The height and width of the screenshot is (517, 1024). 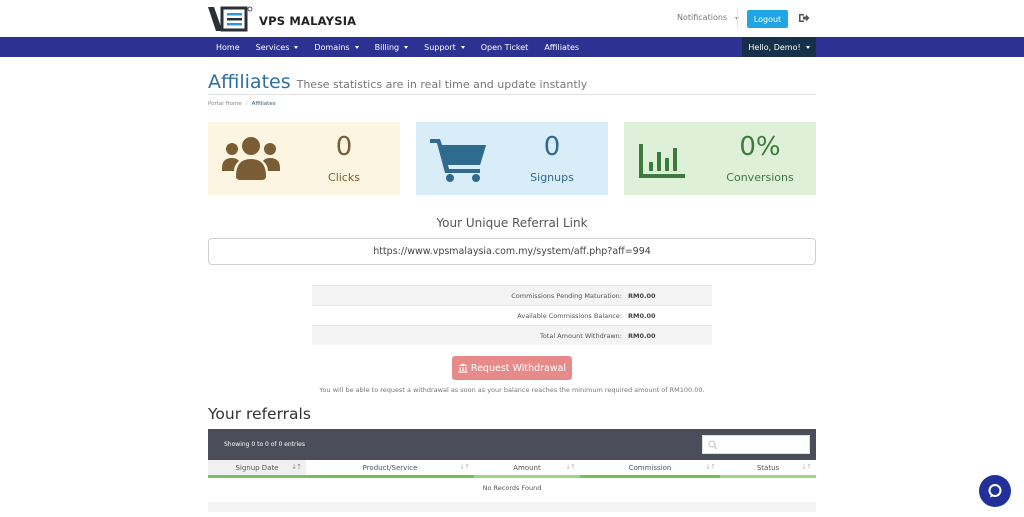 What do you see at coordinates (512, 335) in the screenshot?
I see `commission-row: Total Amount Withdrawn: RM0.00` at bounding box center [512, 335].